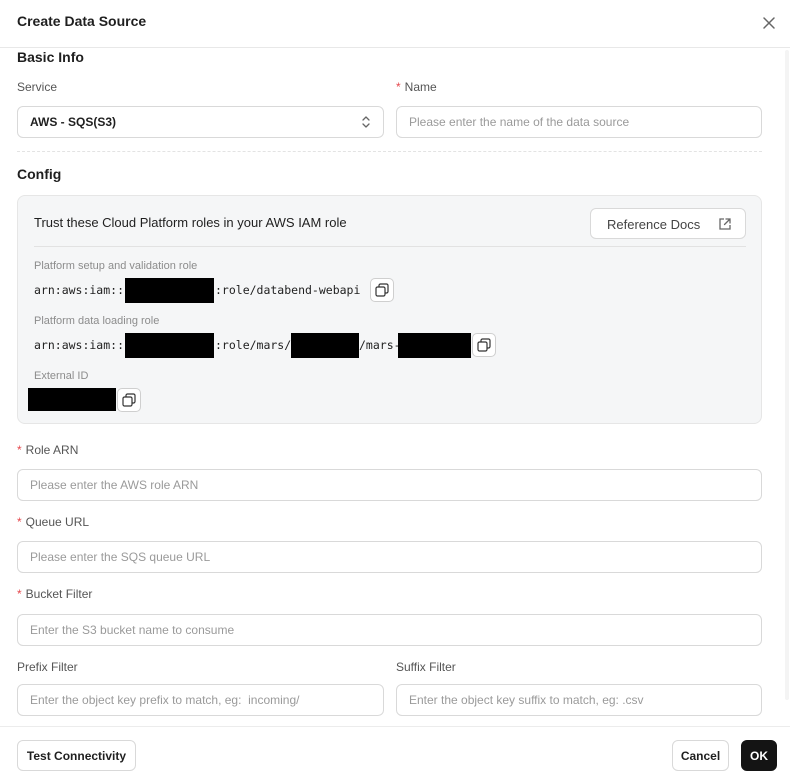  I want to click on basic-info-title: Basic Info, so click(50, 57).